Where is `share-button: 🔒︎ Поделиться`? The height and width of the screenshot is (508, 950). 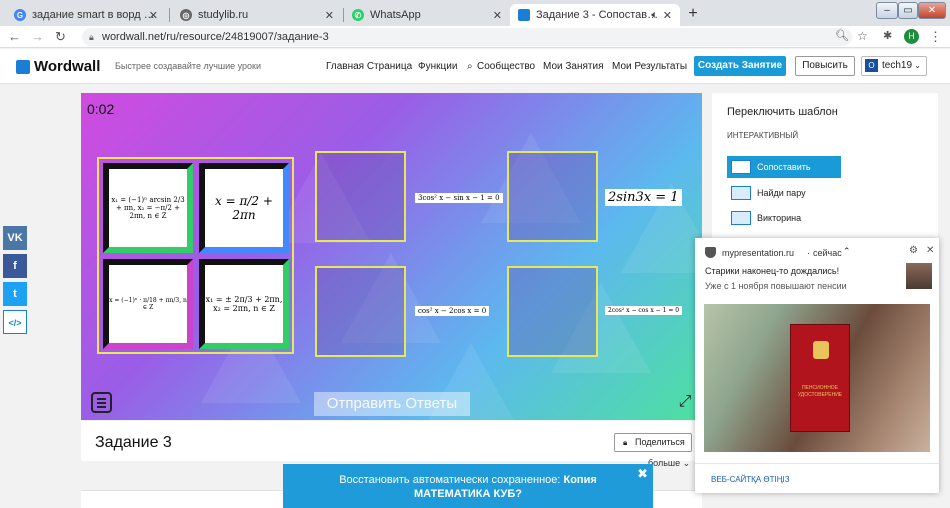
share-button: 🔒︎ Поделиться is located at coordinates (653, 442).